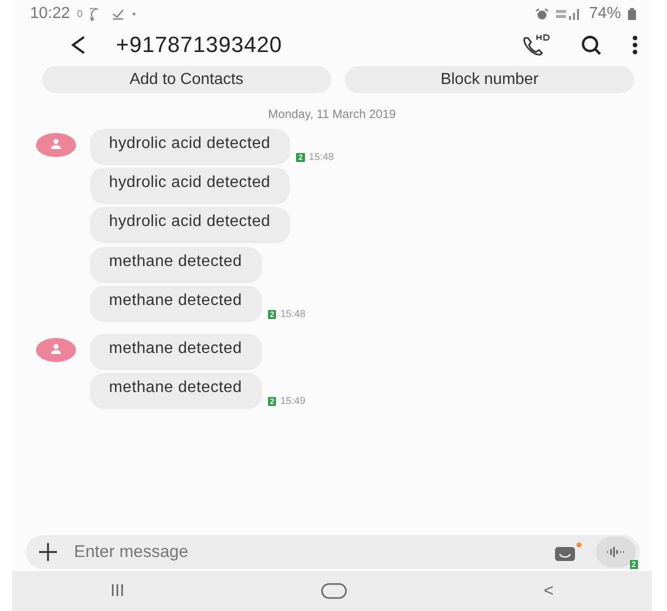 The image size is (667, 611). Describe the element at coordinates (489, 79) in the screenshot. I see `block-number-button: Block number` at that location.